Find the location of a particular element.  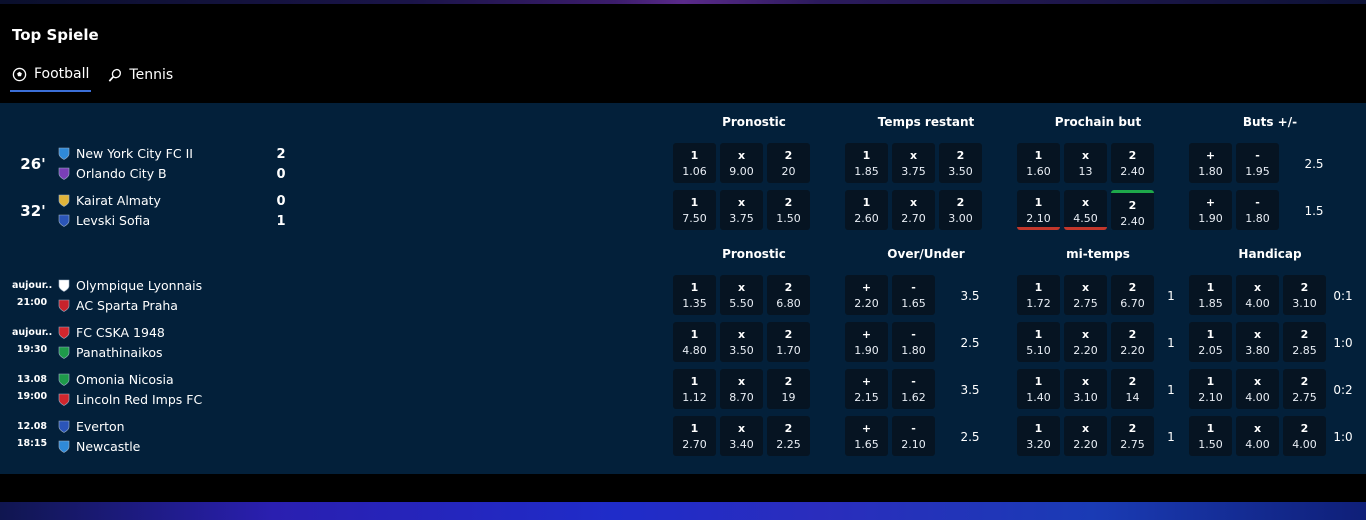

odds-button: x 3.80 is located at coordinates (1257, 342).